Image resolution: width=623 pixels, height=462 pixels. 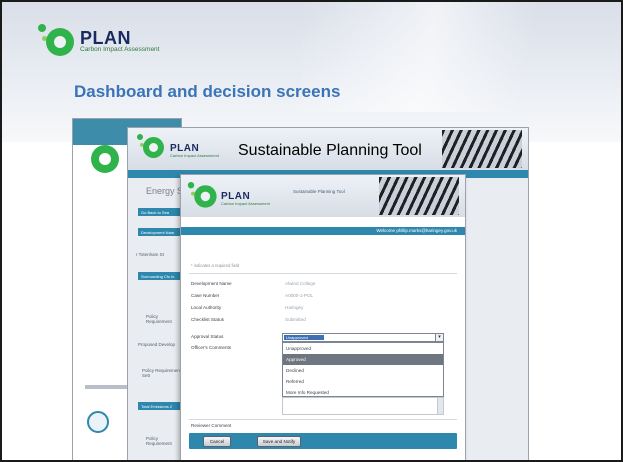 What do you see at coordinates (304, 337) in the screenshot?
I see `approval-status-selected: Unapproved` at bounding box center [304, 337].